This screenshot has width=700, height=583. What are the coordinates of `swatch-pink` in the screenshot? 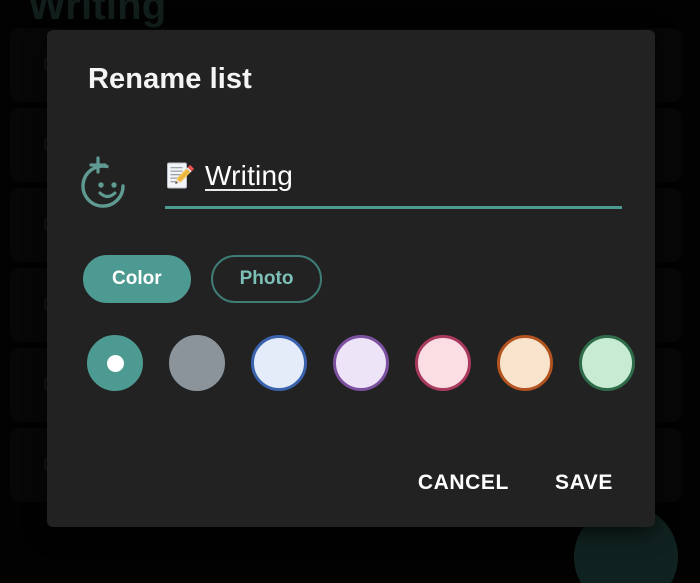 It's located at (443, 363).